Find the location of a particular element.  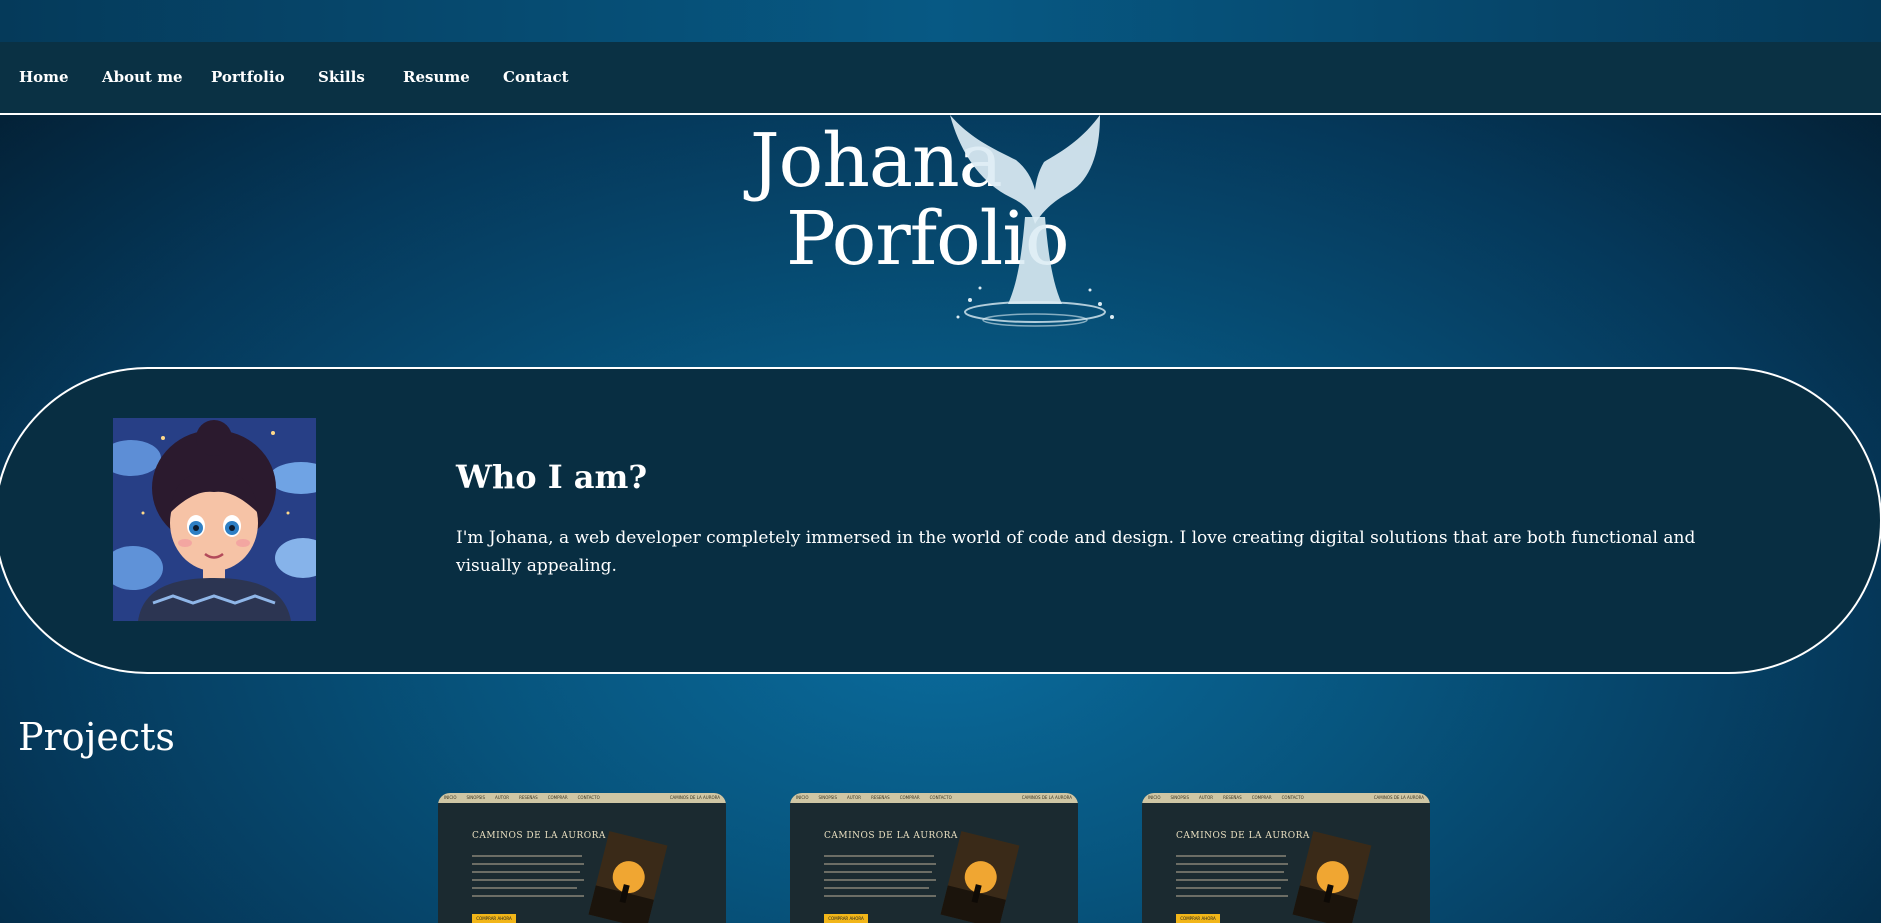

projects-title: Projects is located at coordinates (96, 737).